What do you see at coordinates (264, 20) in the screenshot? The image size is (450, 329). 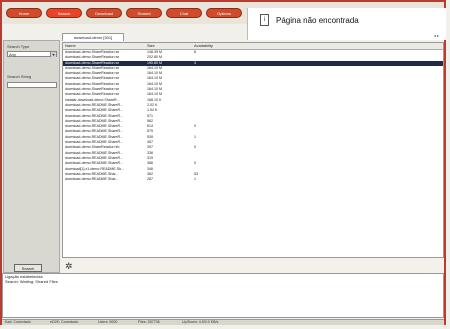 I see `document-icon: i` at bounding box center [264, 20].